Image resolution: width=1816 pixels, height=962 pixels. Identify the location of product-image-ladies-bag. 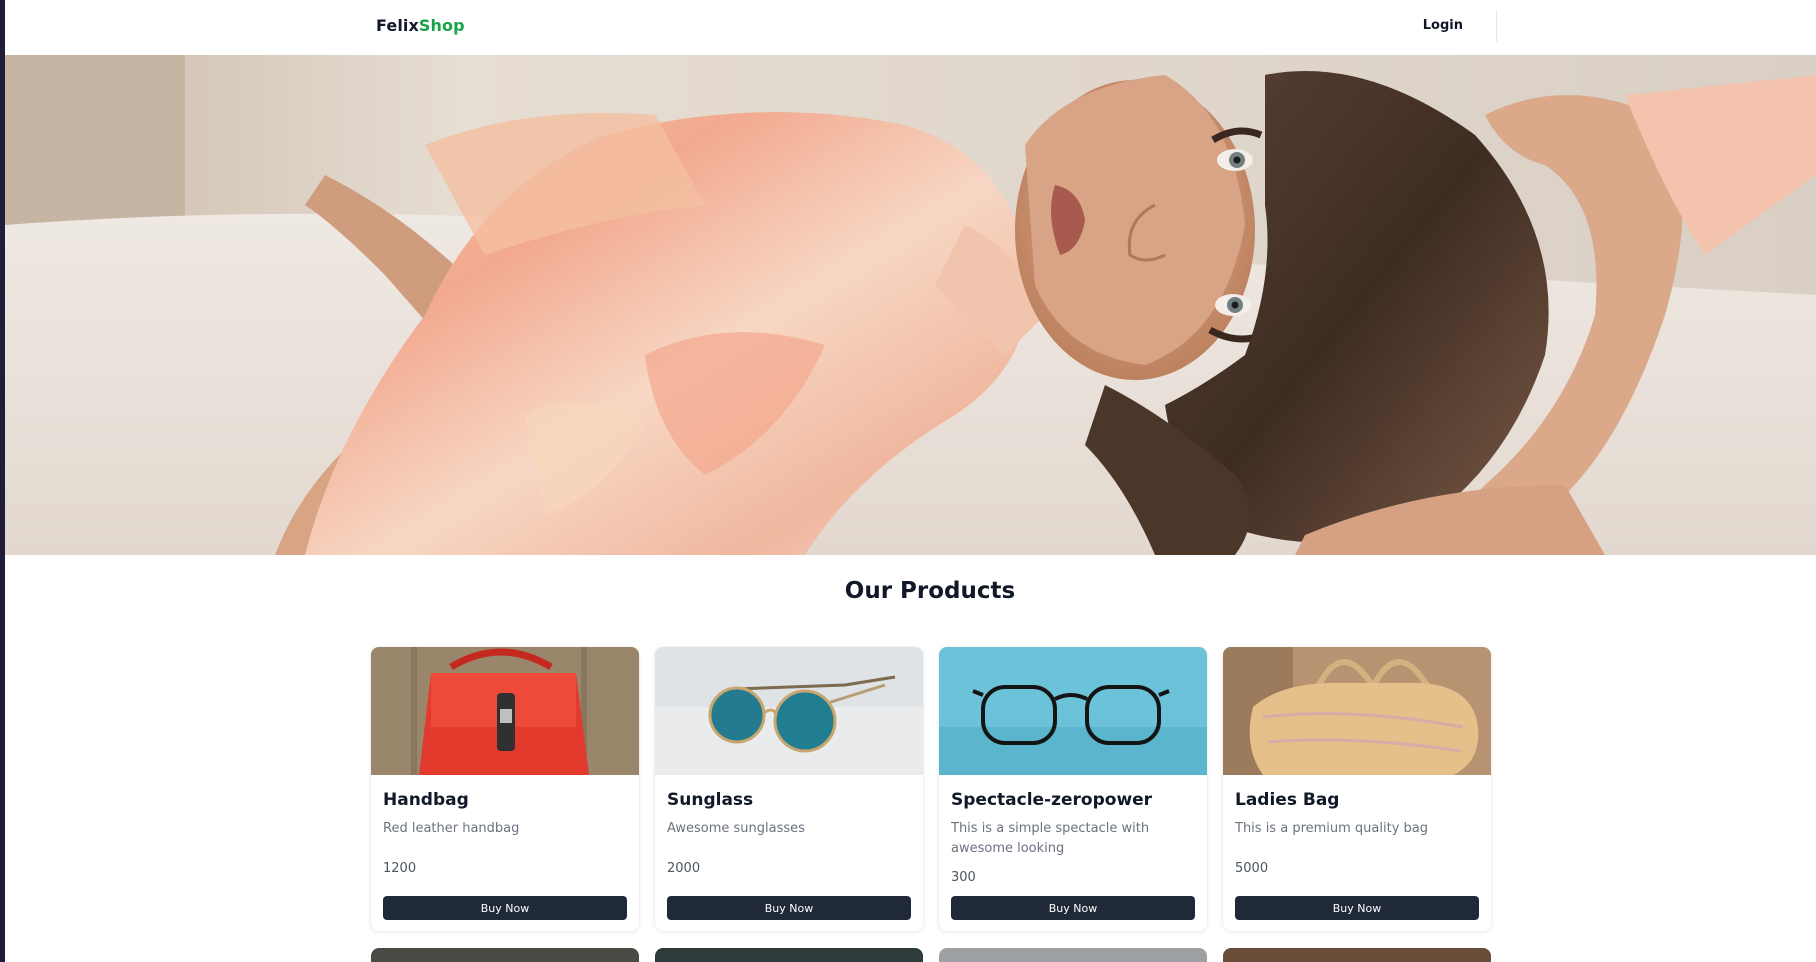
(1357, 711).